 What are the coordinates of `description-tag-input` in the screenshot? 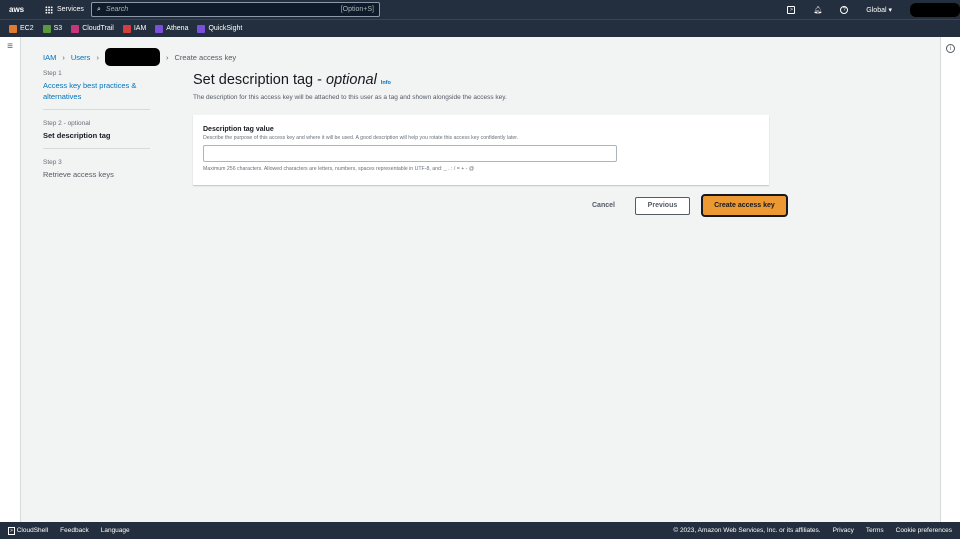 It's located at (410, 153).